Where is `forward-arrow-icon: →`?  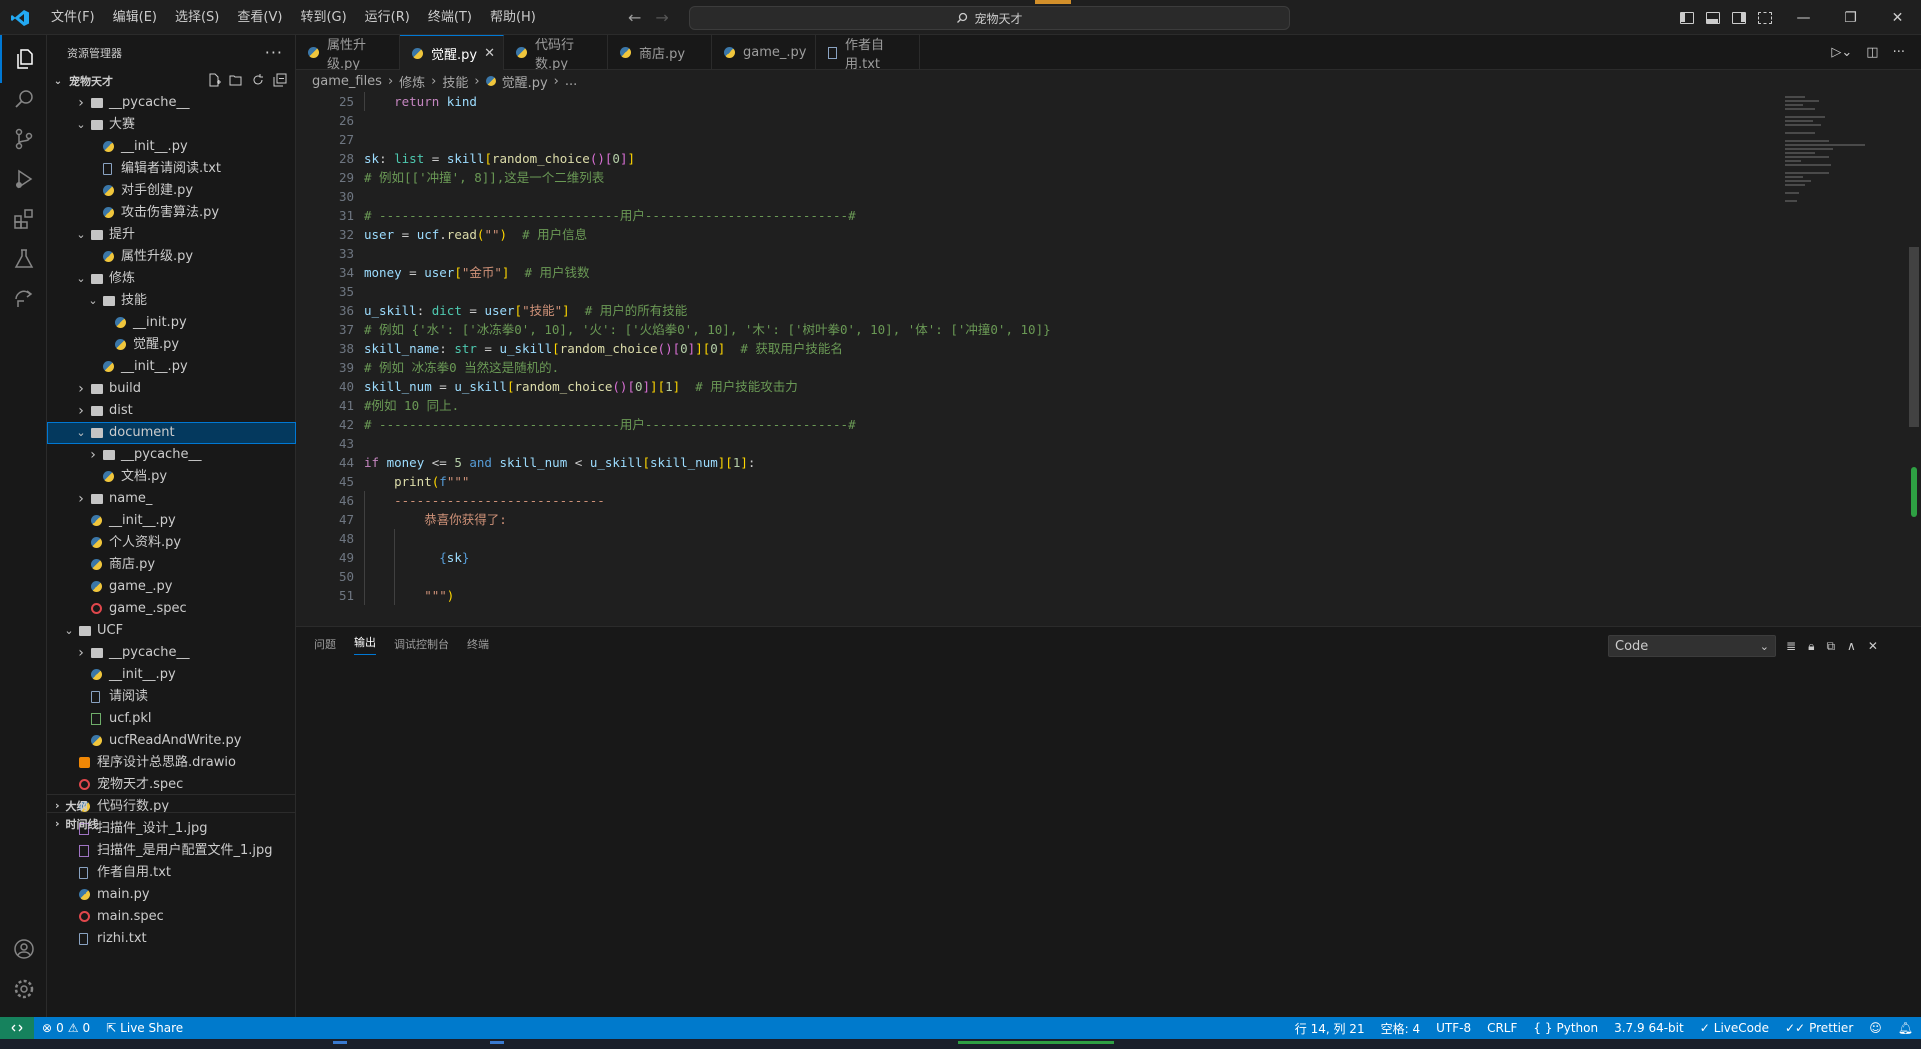 forward-arrow-icon: → is located at coordinates (661, 17).